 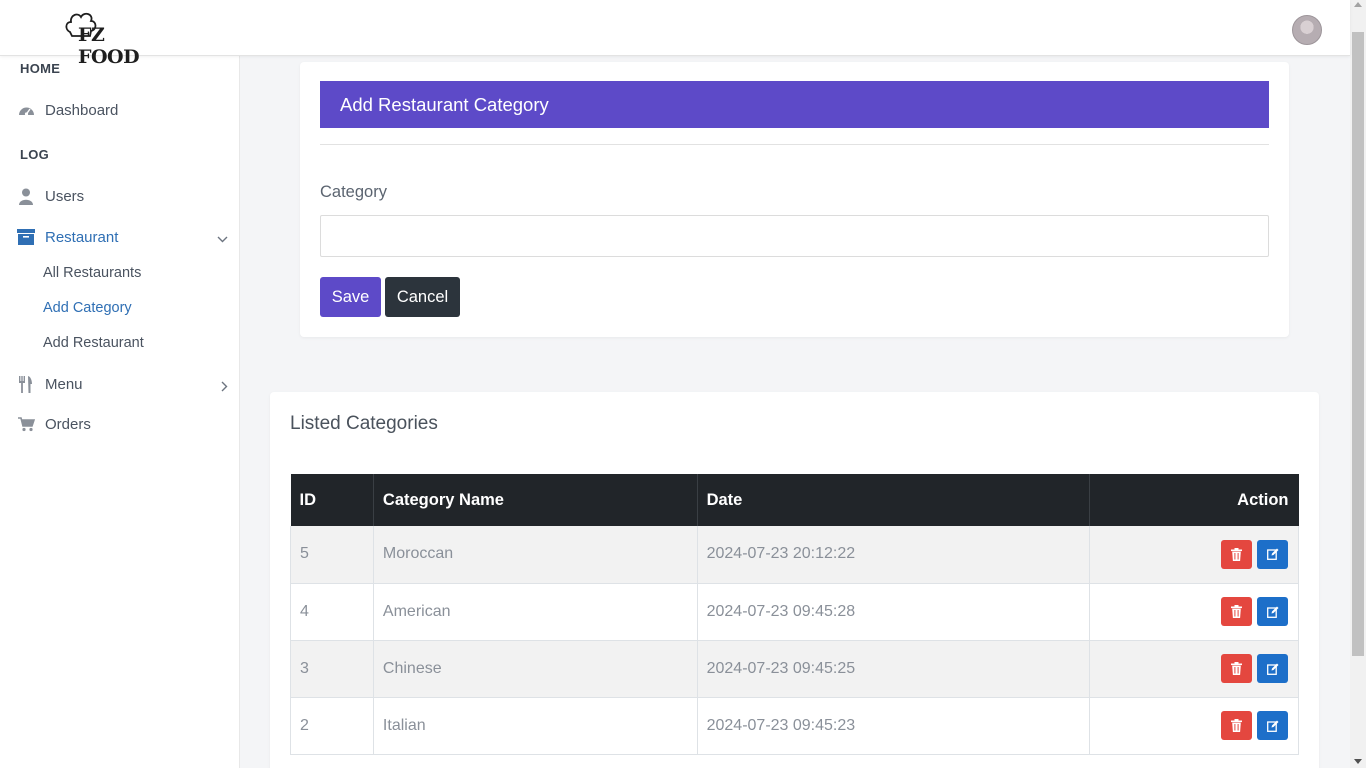 I want to click on user-icon, so click(x=26, y=196).